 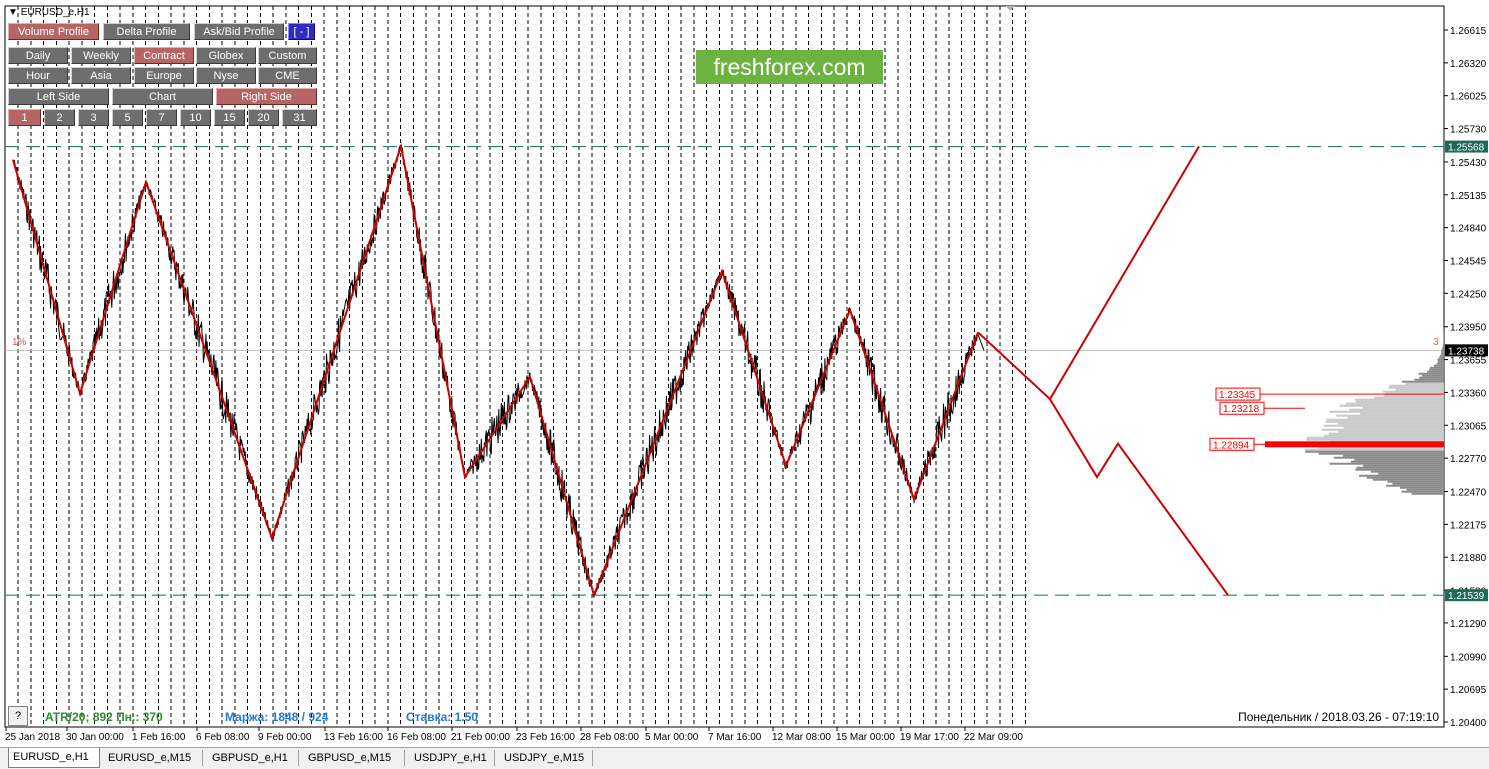 I want to click on toolbar-button-chart: Chart, so click(x=162, y=96).